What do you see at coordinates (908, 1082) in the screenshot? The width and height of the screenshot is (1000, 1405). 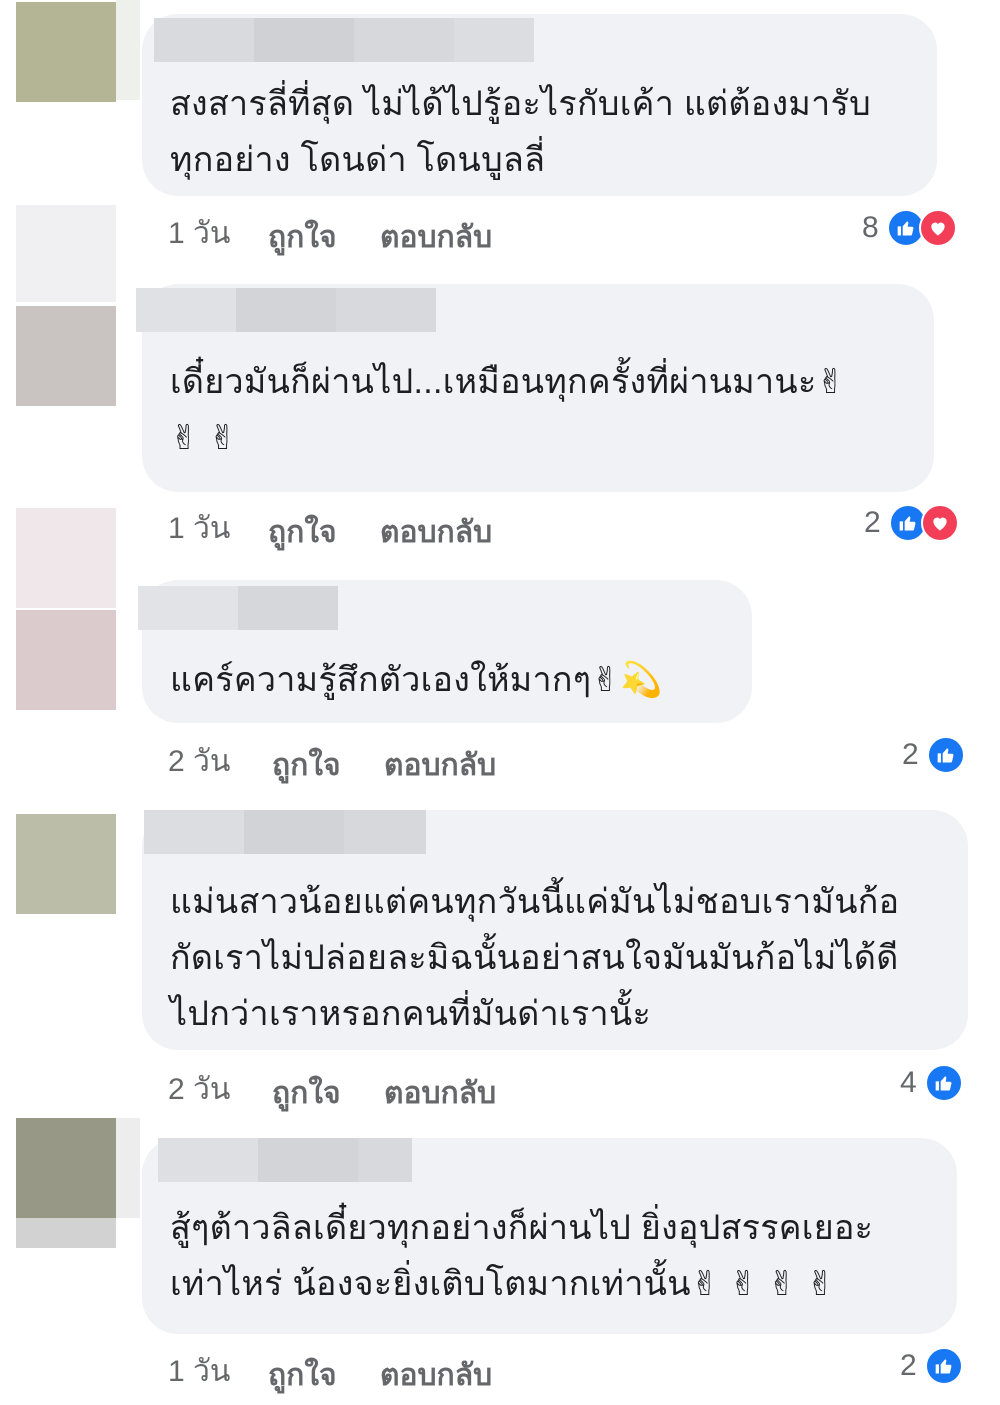 I see `reaction-count: 4` at bounding box center [908, 1082].